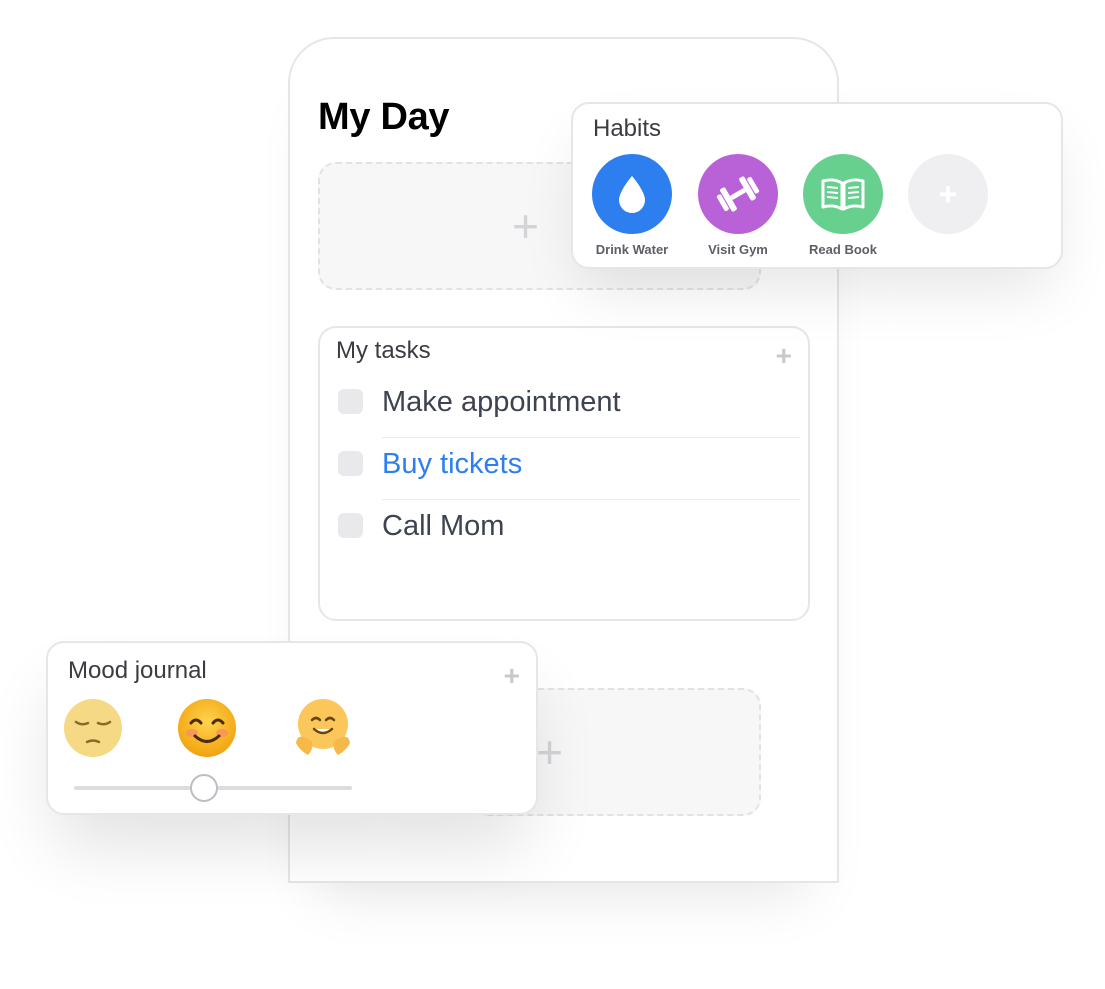 Image resolution: width=1105 pixels, height=989 pixels. Describe the element at coordinates (843, 249) in the screenshot. I see `habit-label: Read Book` at that location.